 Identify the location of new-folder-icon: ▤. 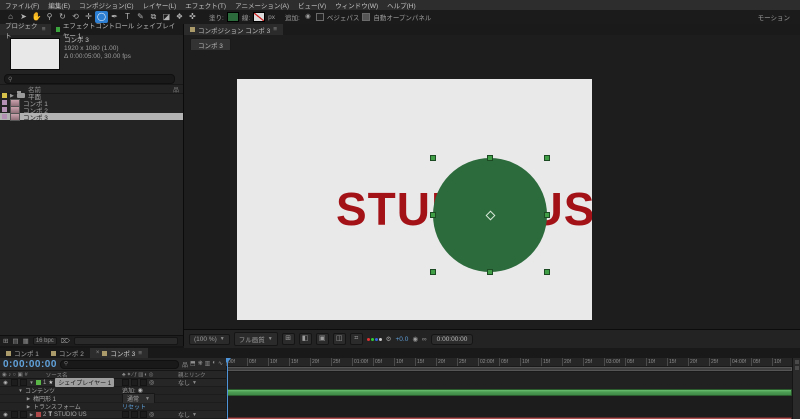
(15, 341).